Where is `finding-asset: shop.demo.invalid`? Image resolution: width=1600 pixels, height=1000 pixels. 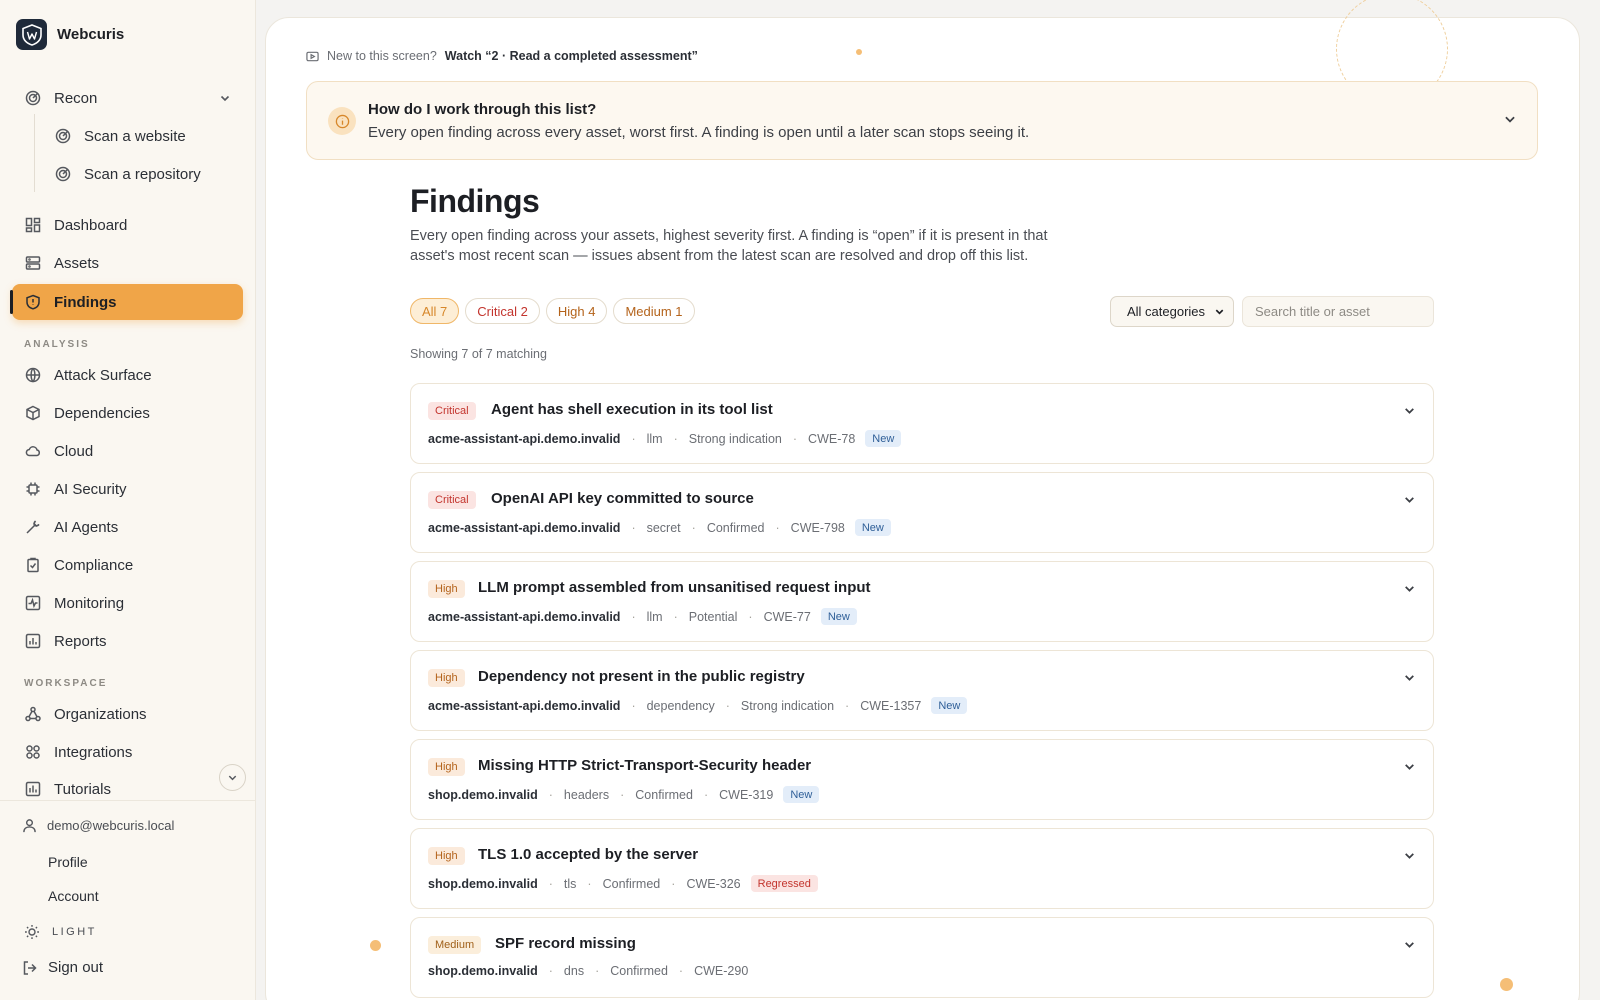
finding-asset: shop.demo.invalid is located at coordinates (483, 794).